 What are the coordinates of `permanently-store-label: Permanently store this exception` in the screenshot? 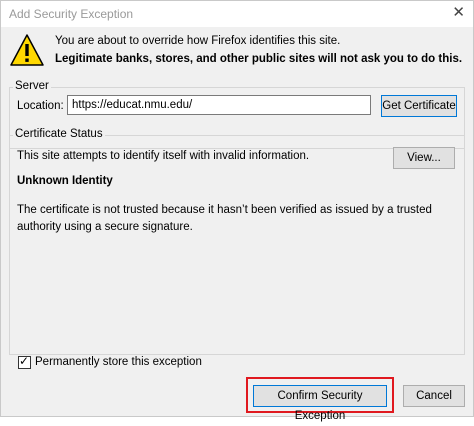 It's located at (118, 362).